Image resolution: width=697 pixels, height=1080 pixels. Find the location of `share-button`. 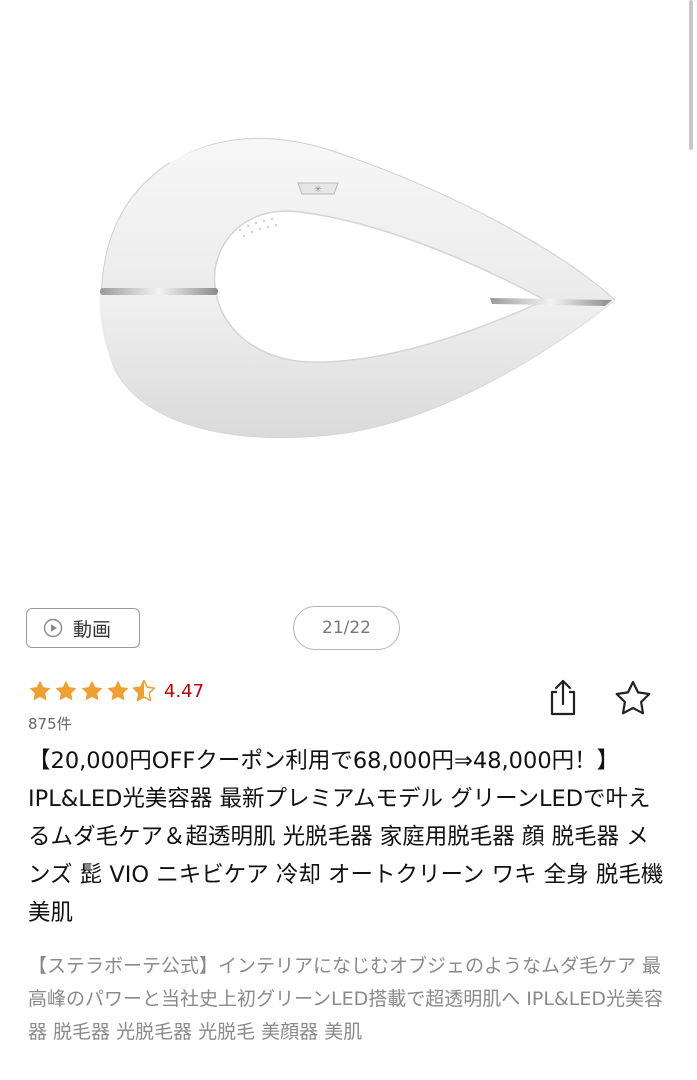

share-button is located at coordinates (563, 698).